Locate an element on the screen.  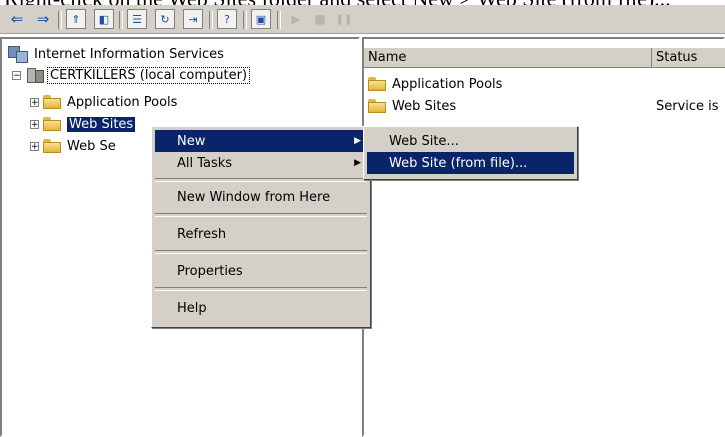
back-arrow-icon: ⇐ is located at coordinates (17, 19).